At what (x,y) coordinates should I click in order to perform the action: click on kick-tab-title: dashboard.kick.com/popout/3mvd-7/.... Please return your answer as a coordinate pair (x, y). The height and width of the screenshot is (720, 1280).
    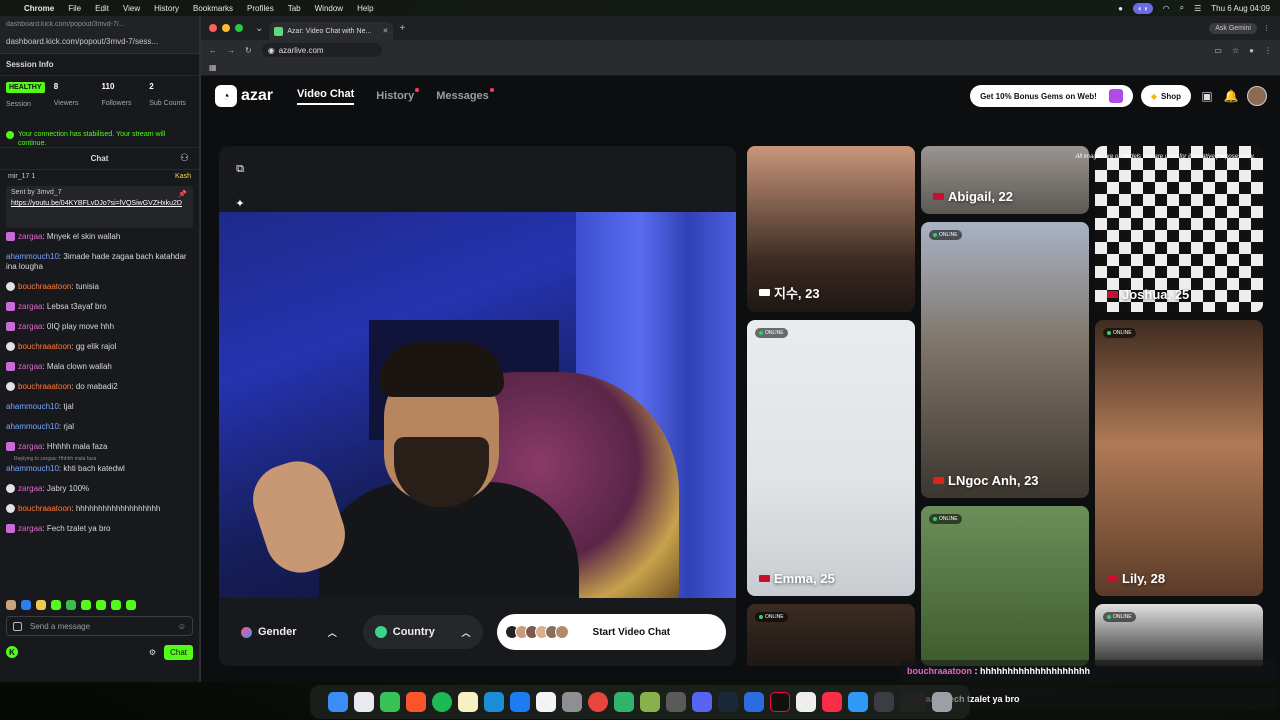
    Looking at the image, I should click on (99, 27).